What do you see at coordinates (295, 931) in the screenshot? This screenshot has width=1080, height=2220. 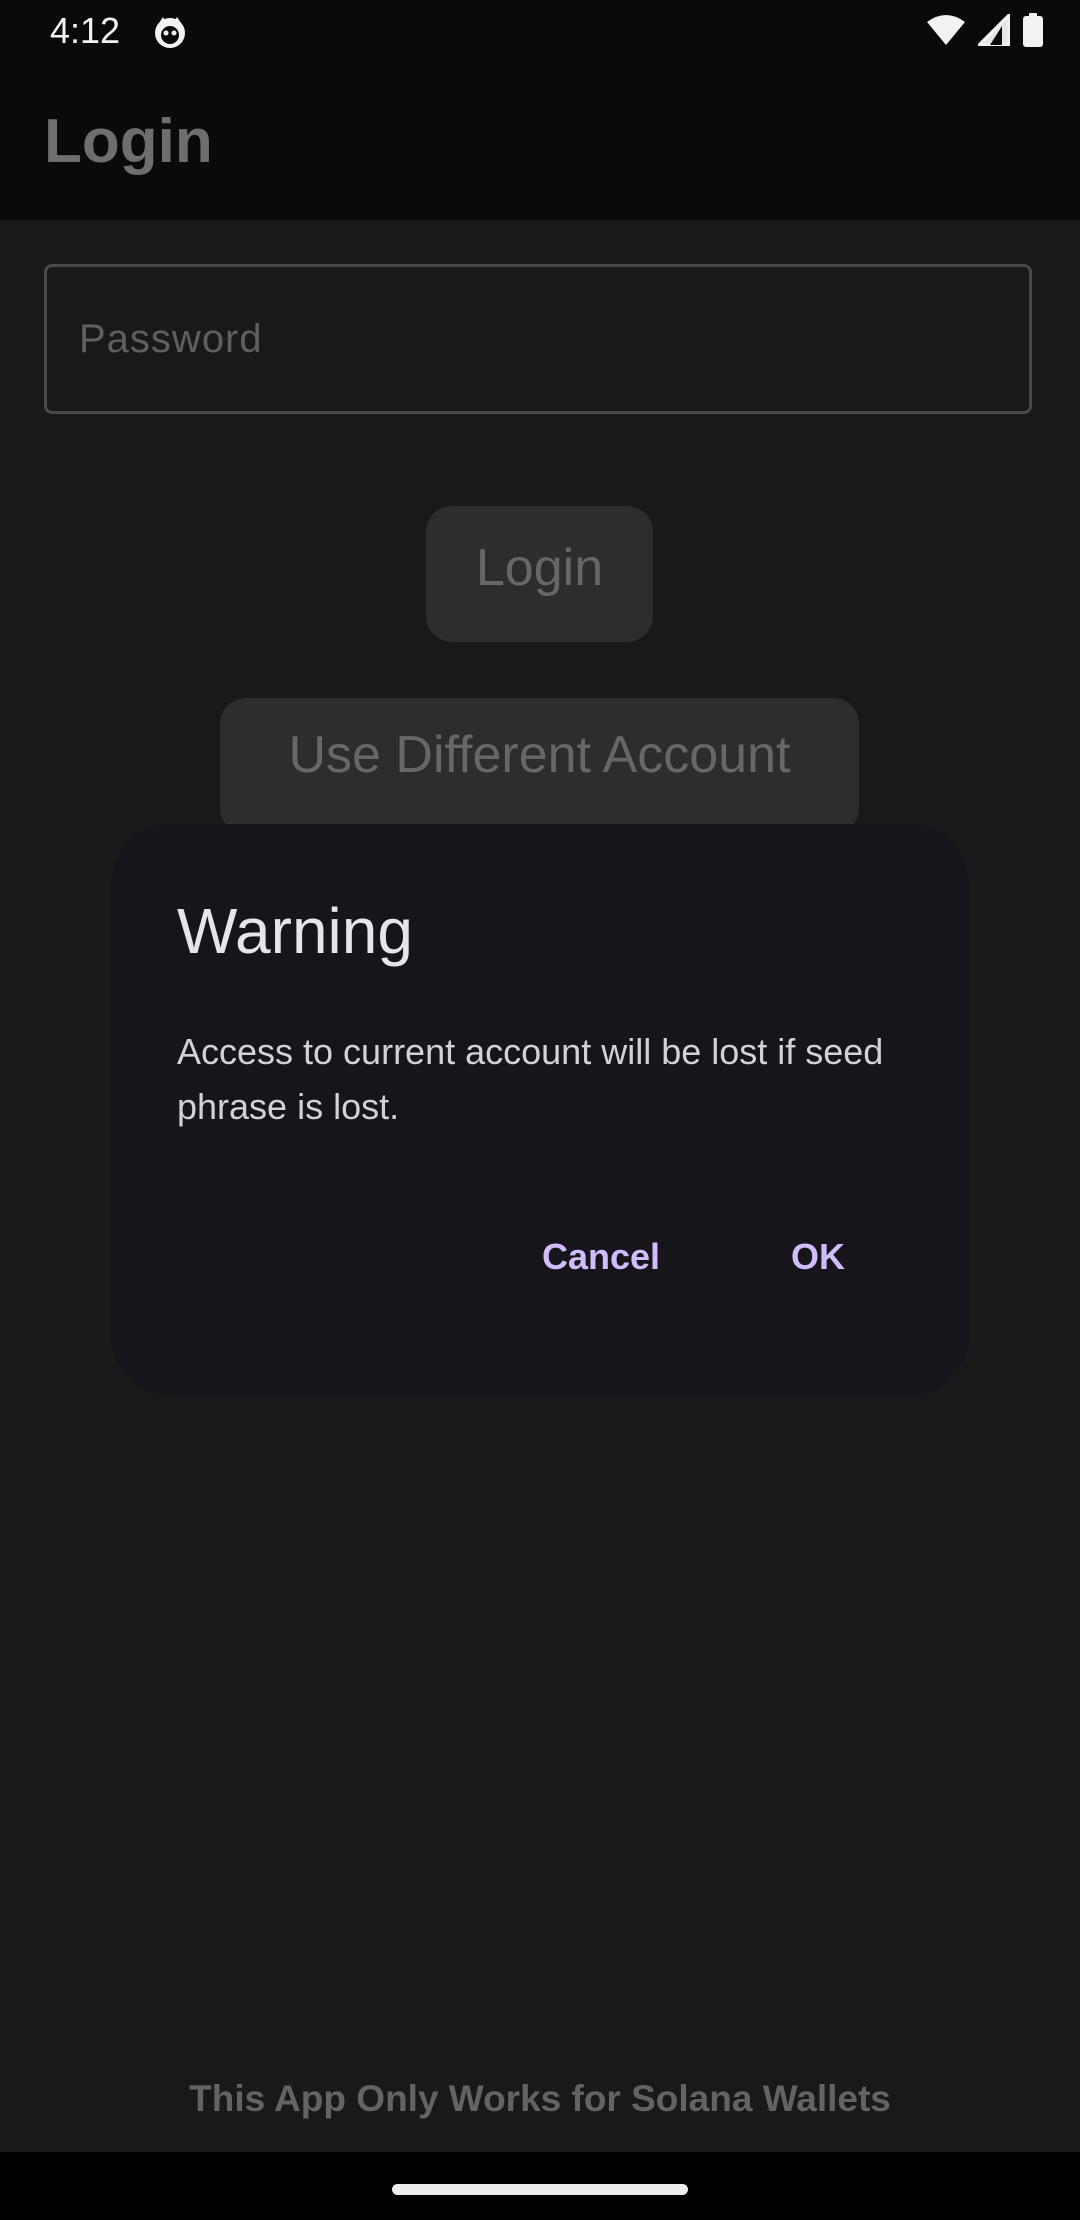 I see `dialog-title: Warning` at bounding box center [295, 931].